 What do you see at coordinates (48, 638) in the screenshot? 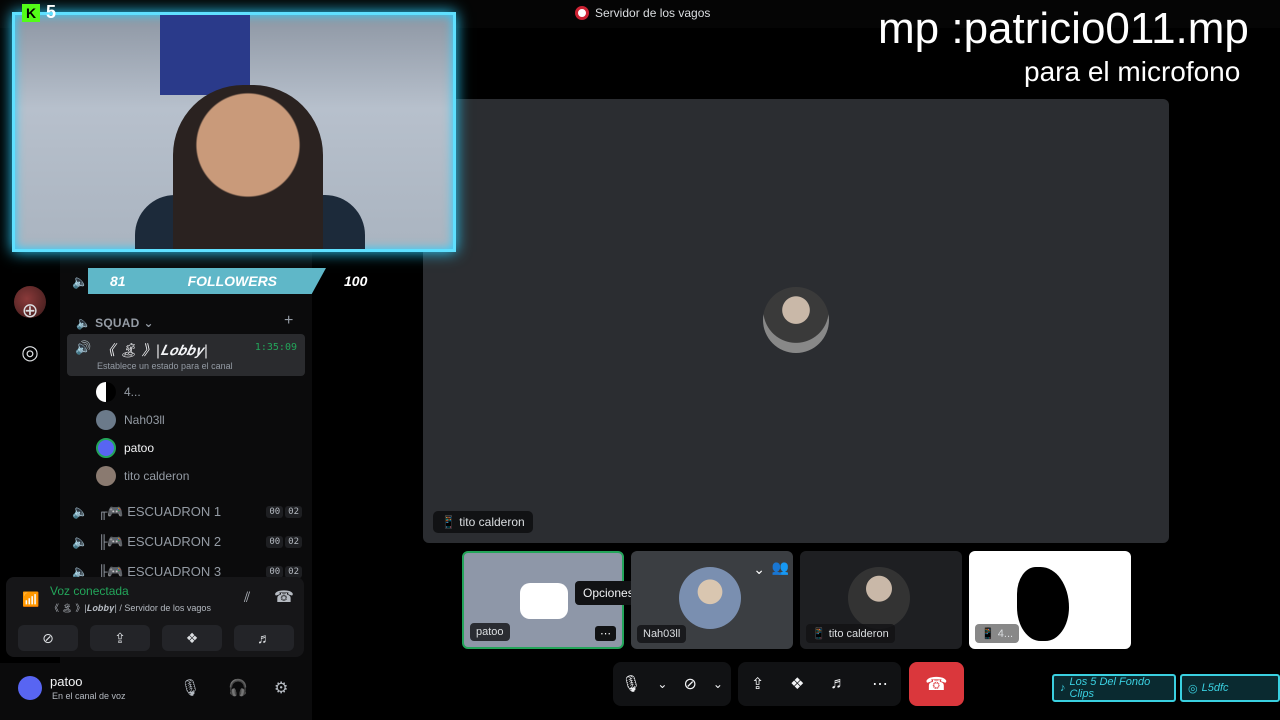
I see `camera-button: ⊘` at bounding box center [48, 638].